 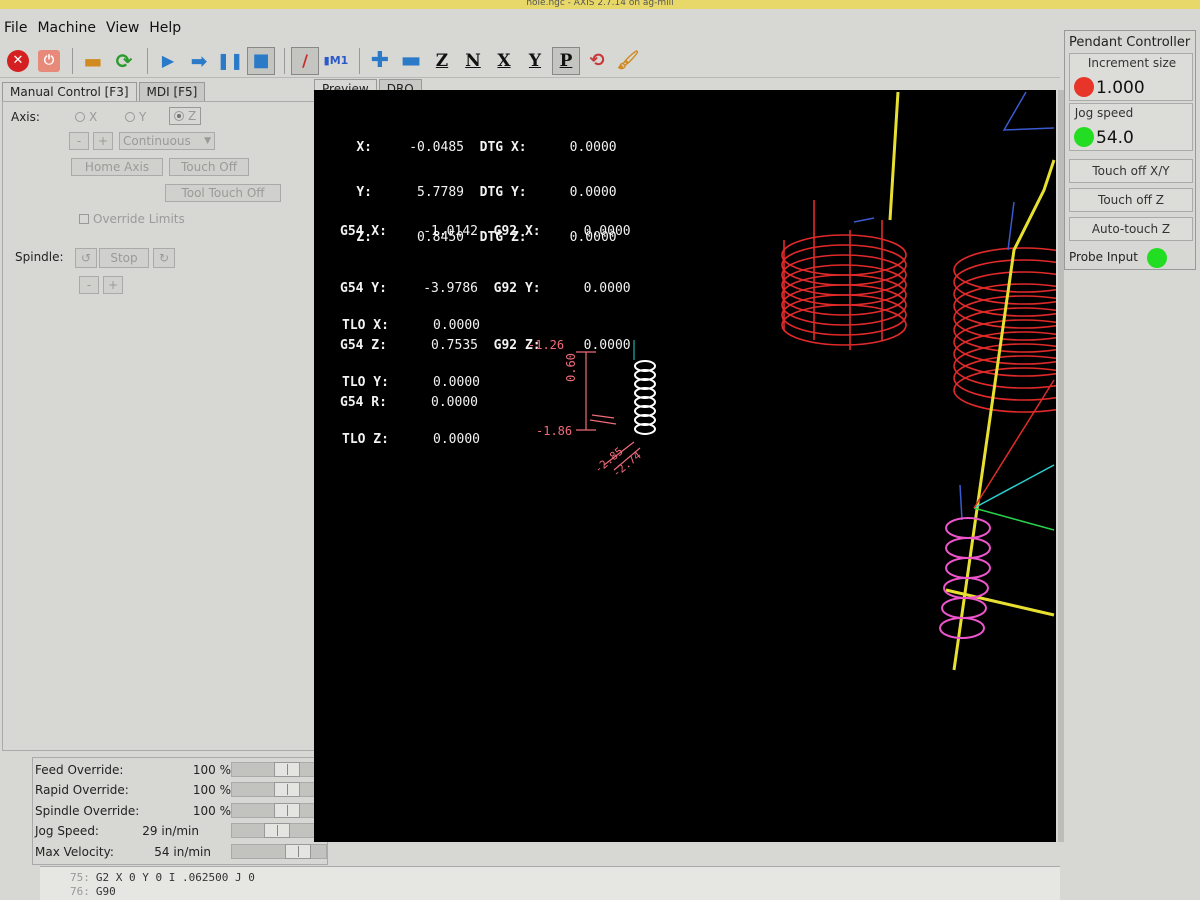 What do you see at coordinates (223, 193) in the screenshot?
I see `tool-touch-off-button: Tool Touch Off` at bounding box center [223, 193].